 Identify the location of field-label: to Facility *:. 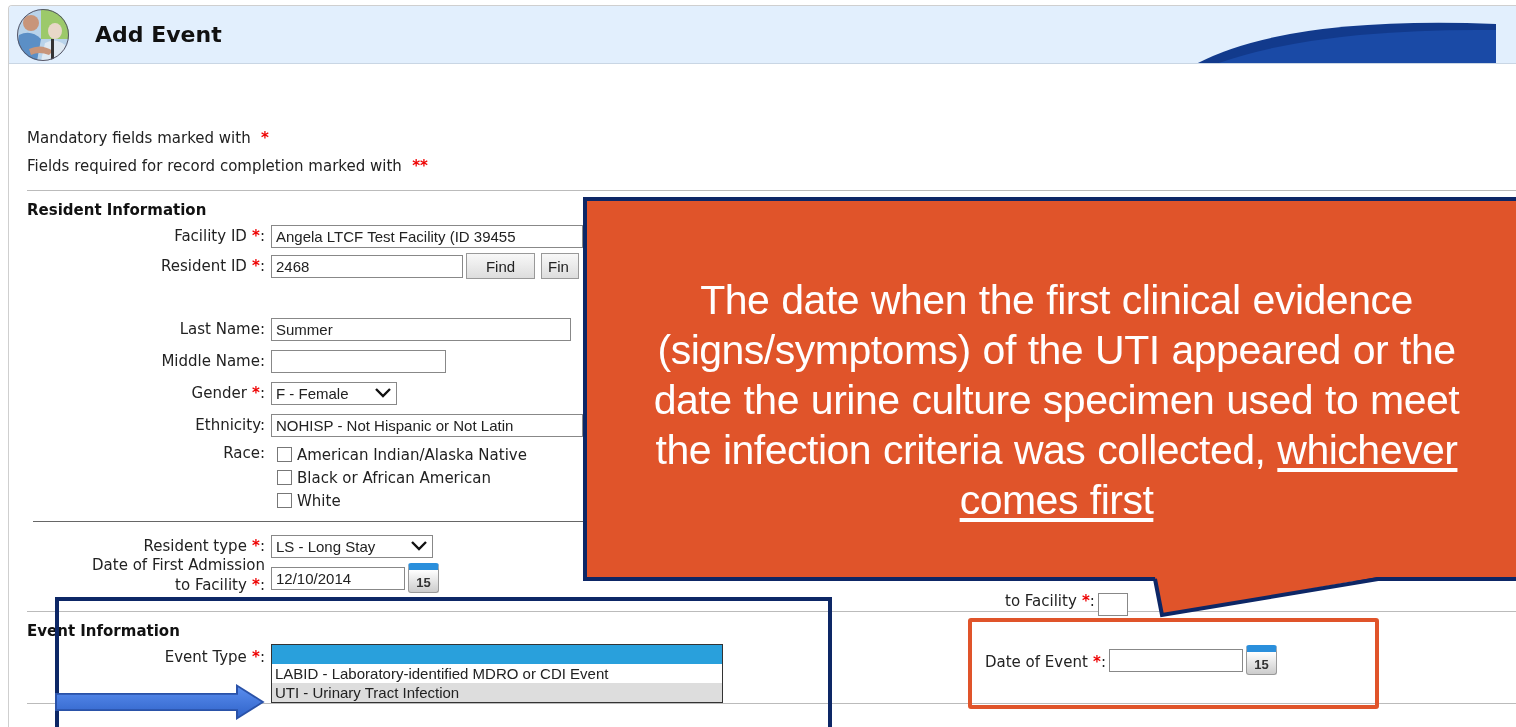
(1050, 601).